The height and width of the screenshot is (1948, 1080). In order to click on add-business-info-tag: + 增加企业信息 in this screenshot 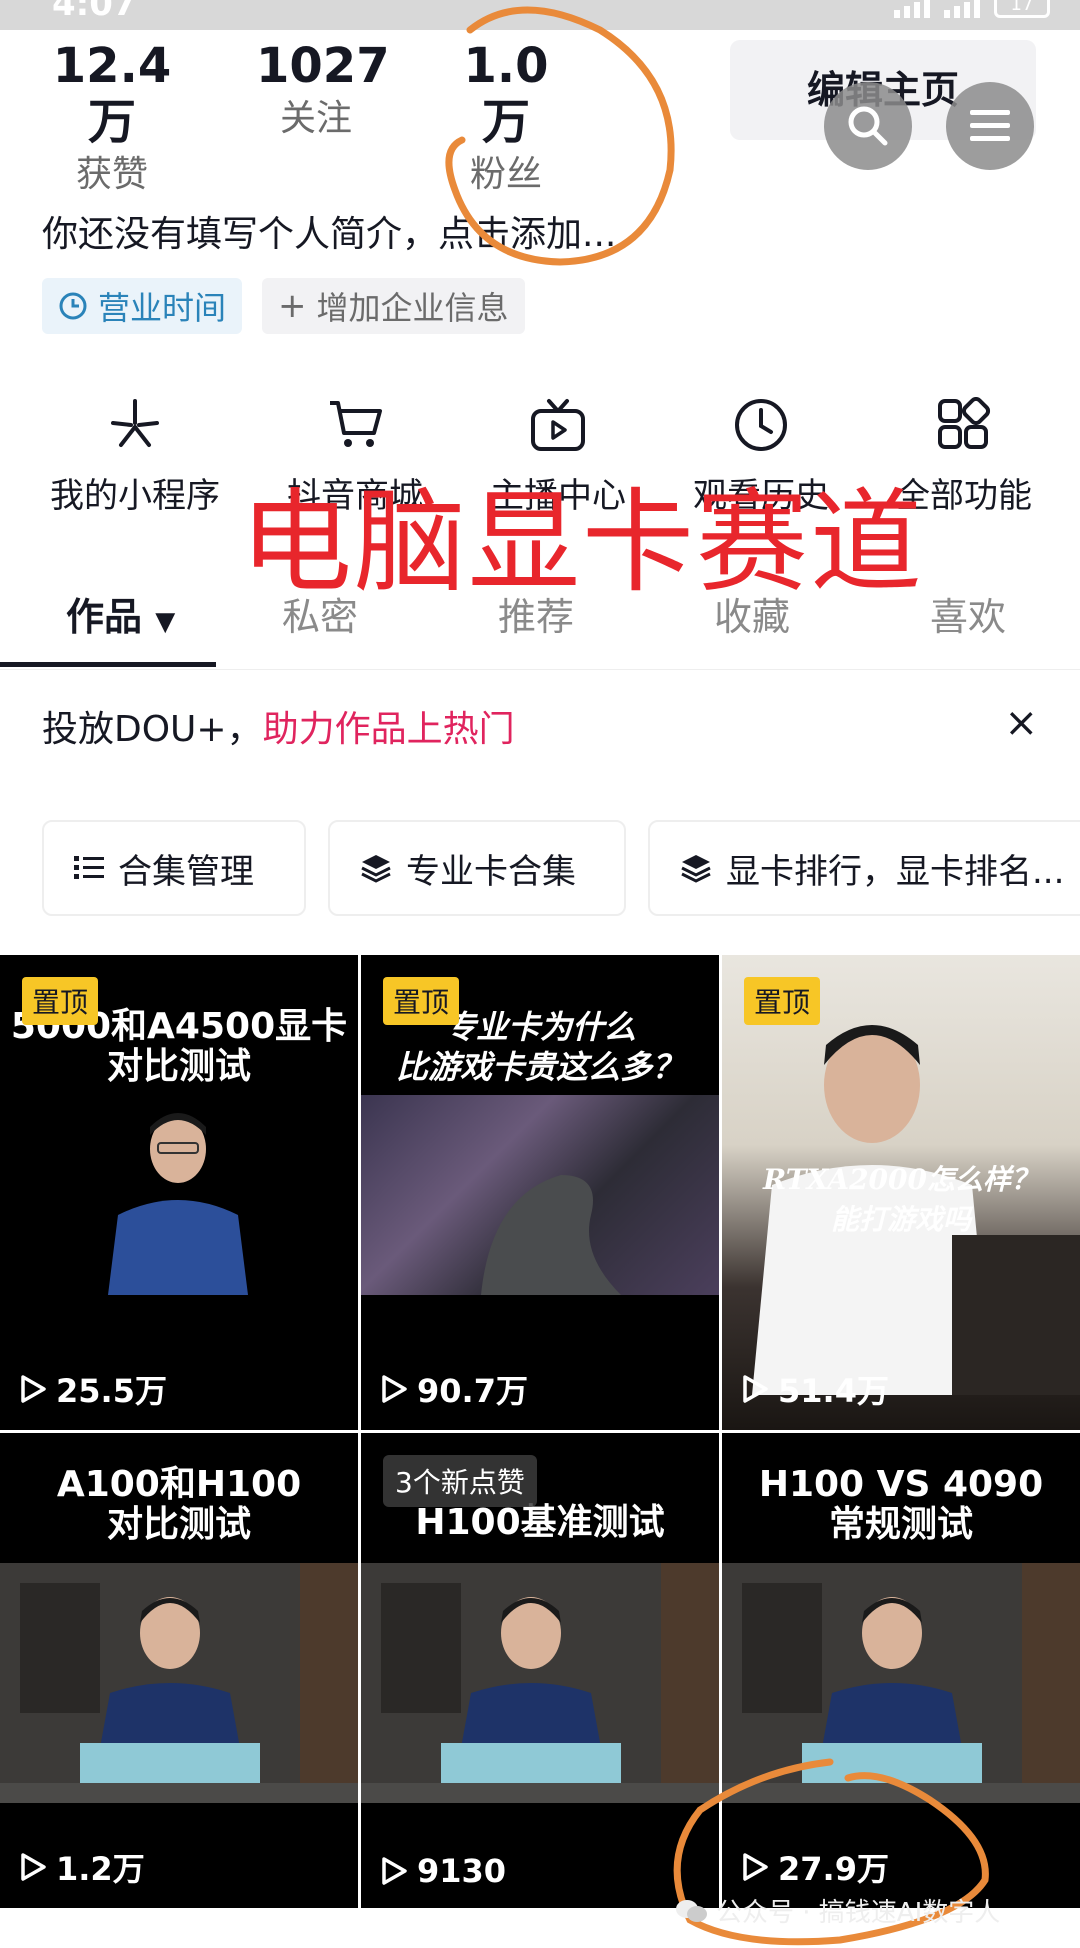, I will do `click(393, 306)`.